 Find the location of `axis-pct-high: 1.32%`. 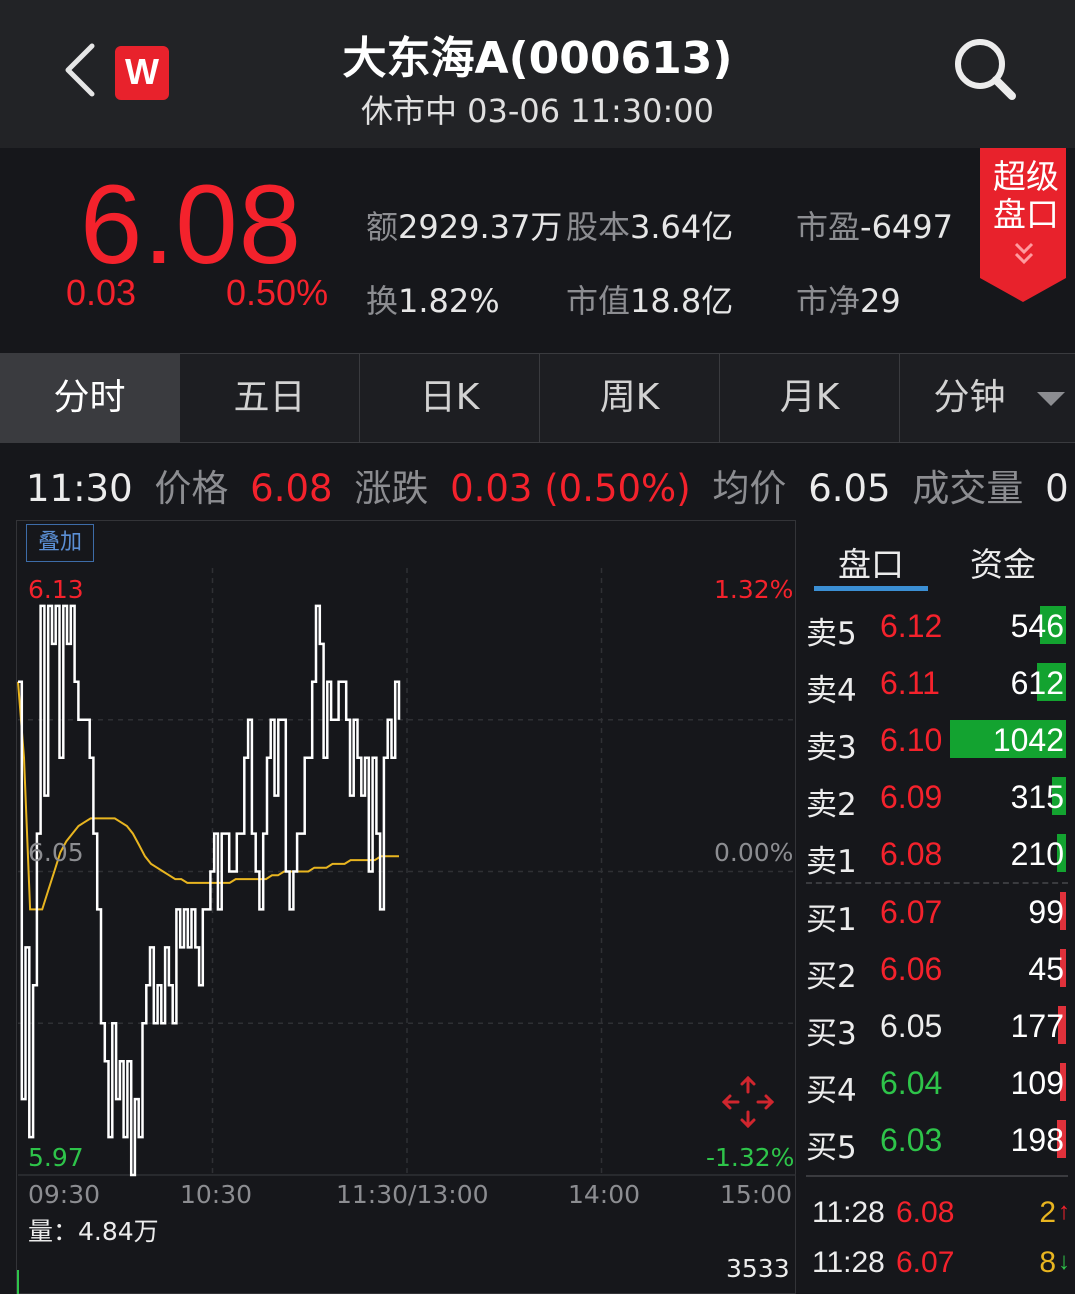

axis-pct-high: 1.32% is located at coordinates (754, 589).